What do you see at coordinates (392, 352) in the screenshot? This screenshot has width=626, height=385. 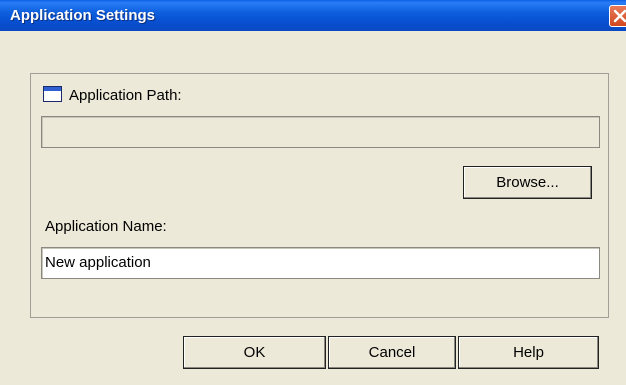 I see `cancel-button: Cancel` at bounding box center [392, 352].